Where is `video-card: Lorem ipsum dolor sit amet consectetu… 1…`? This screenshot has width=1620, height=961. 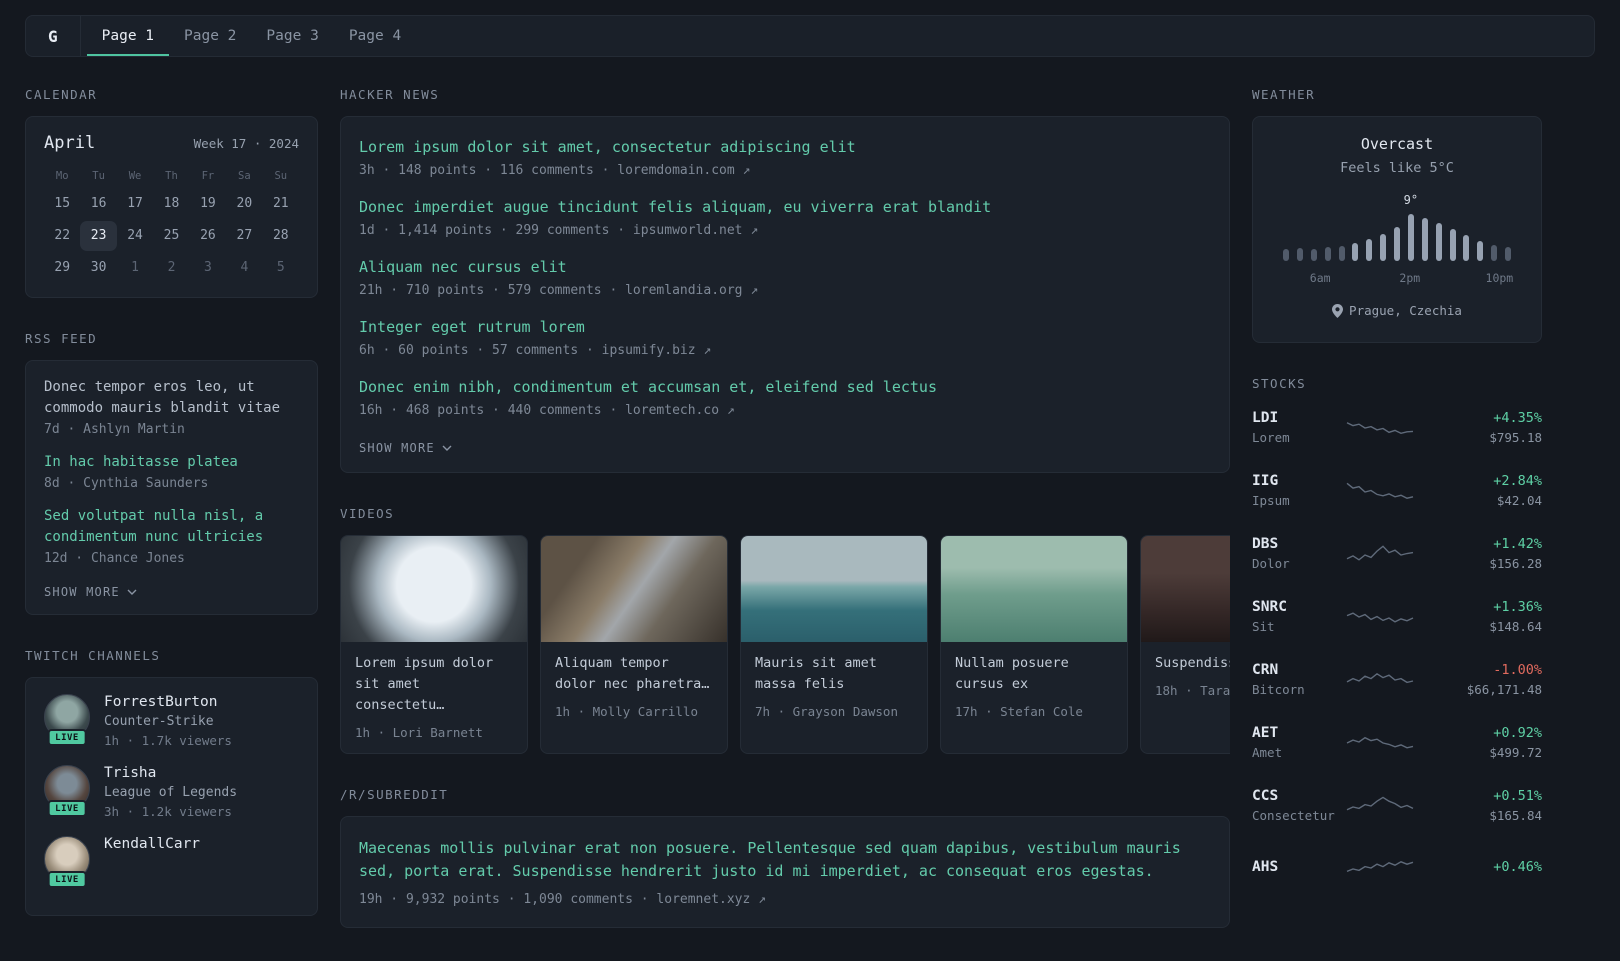 video-card: Lorem ipsum dolor sit amet consectetu… 1… is located at coordinates (434, 644).